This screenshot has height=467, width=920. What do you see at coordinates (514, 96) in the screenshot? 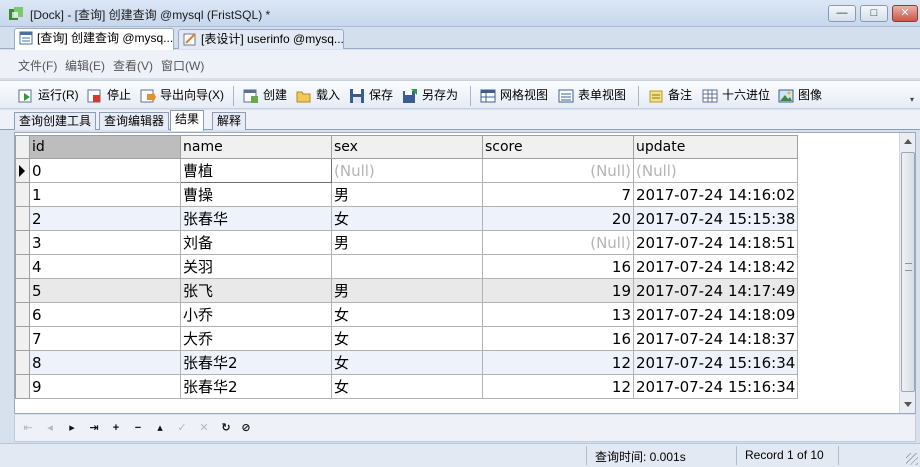
I see `grid-view-button: 网格视图` at bounding box center [514, 96].